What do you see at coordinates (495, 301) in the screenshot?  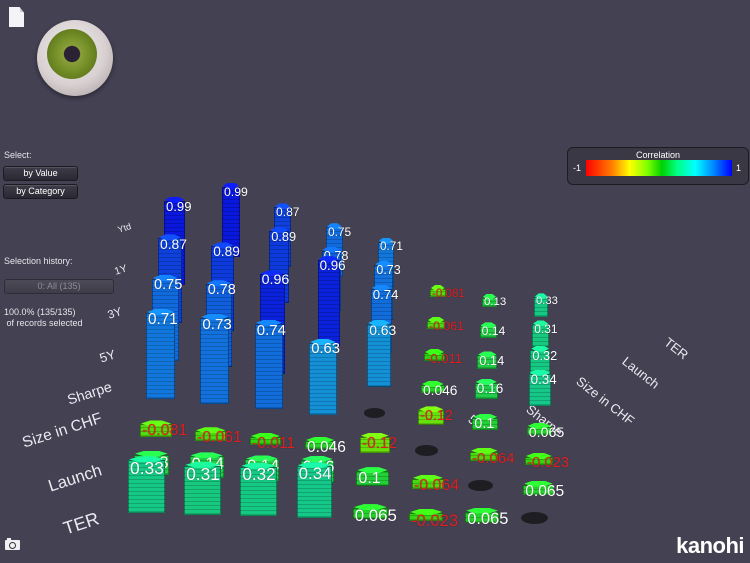 I see `correlation-value-label: 0.13` at bounding box center [495, 301].